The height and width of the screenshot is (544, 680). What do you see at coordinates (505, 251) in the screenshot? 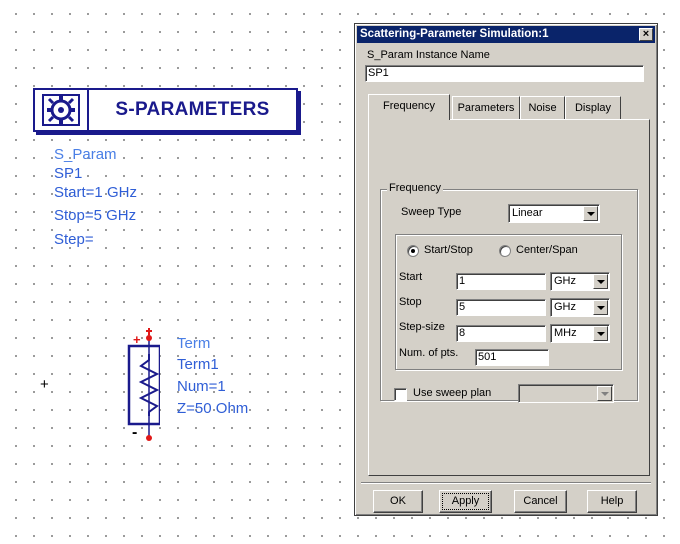
I see `center-span-radio` at bounding box center [505, 251].